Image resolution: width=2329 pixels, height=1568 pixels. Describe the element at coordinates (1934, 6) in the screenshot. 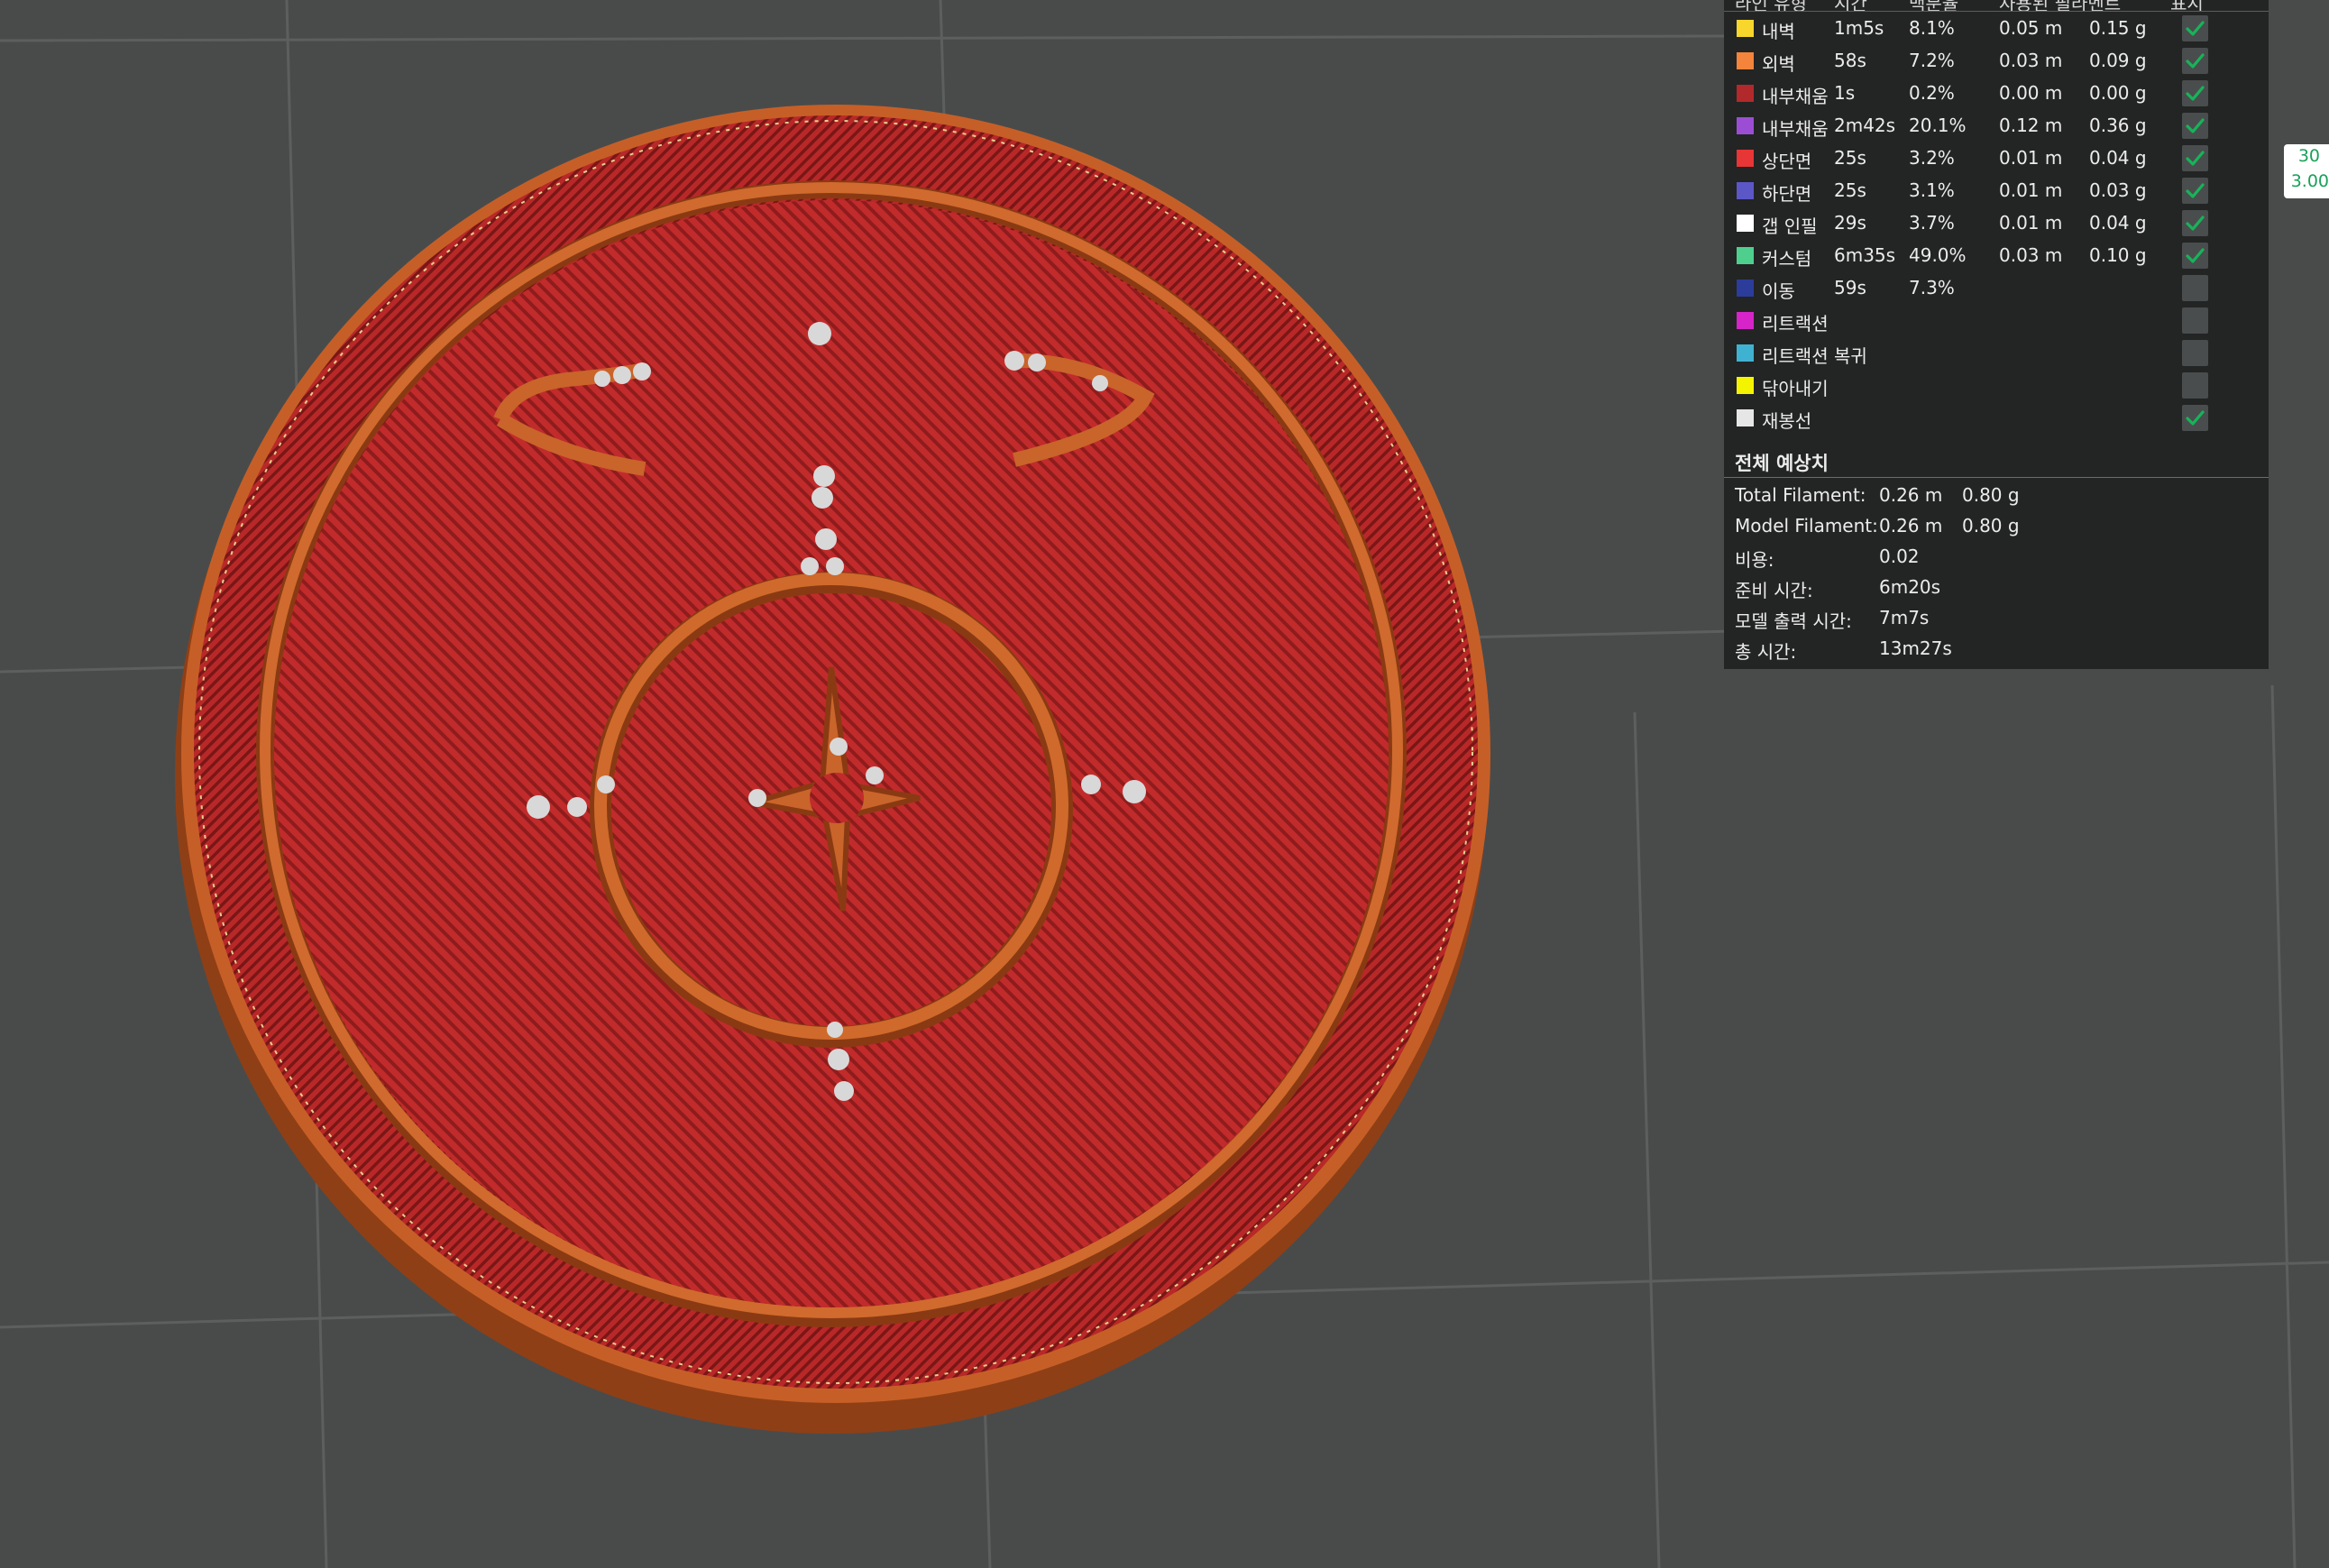

I see `header-percent: 백분율` at that location.